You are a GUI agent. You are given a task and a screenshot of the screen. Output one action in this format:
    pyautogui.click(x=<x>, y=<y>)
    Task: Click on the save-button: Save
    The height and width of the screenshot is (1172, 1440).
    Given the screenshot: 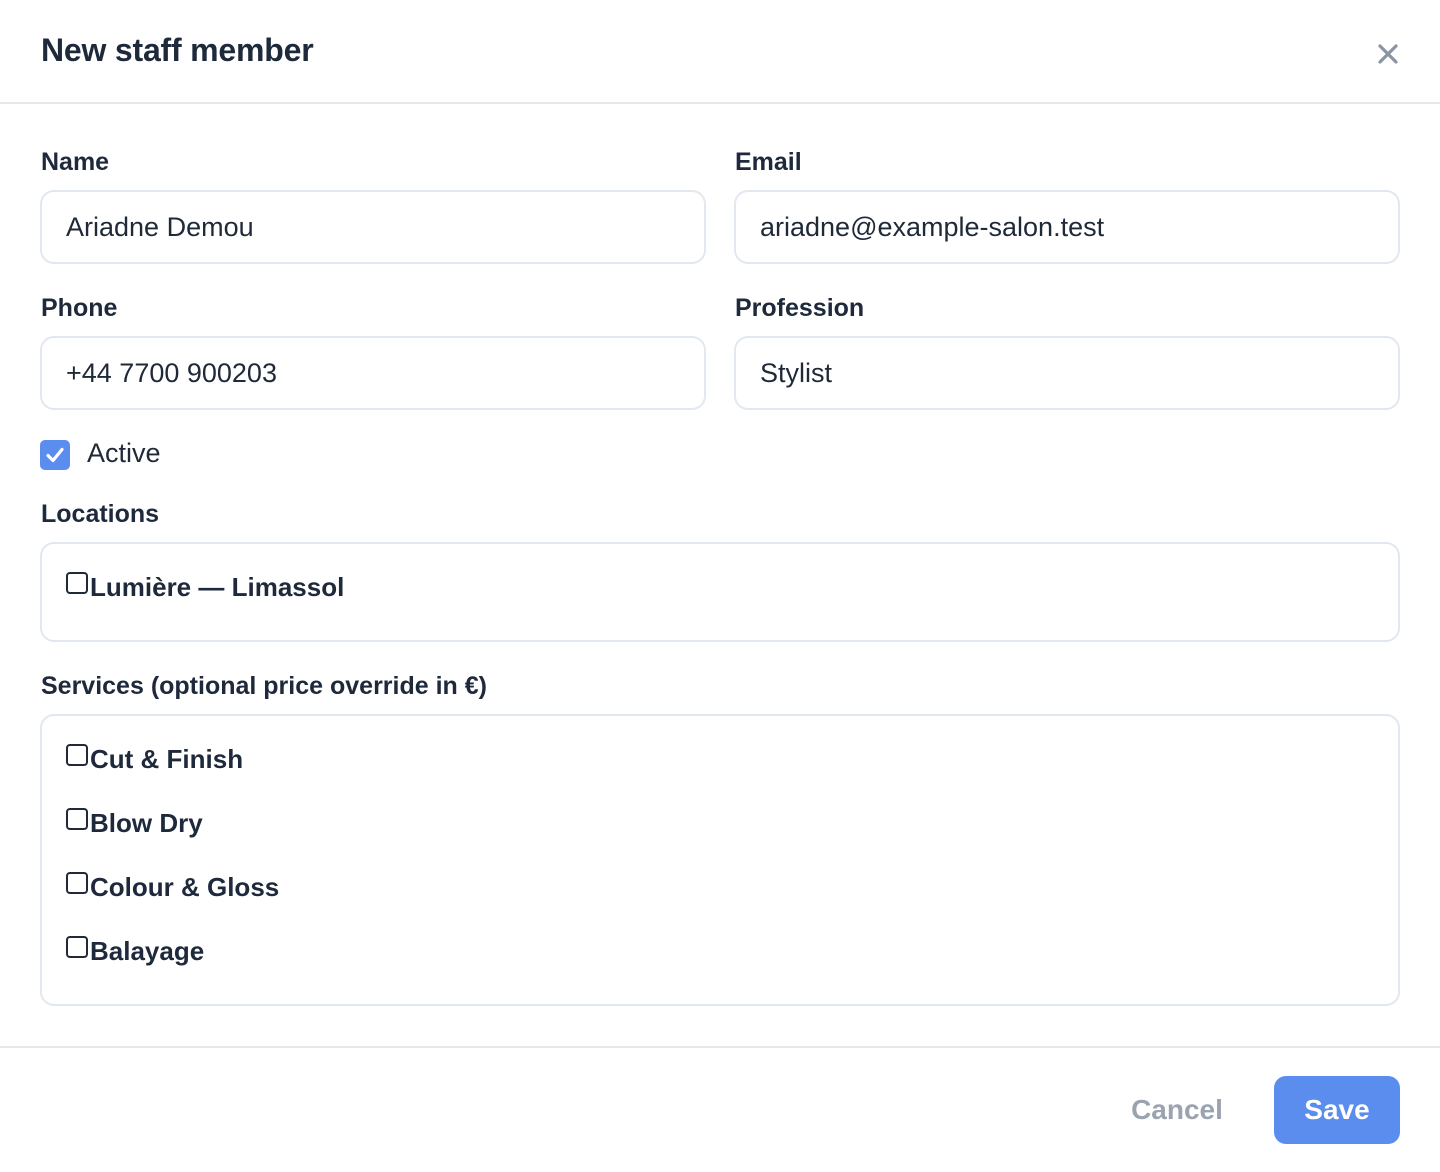 What is the action you would take?
    pyautogui.click(x=1337, y=1110)
    